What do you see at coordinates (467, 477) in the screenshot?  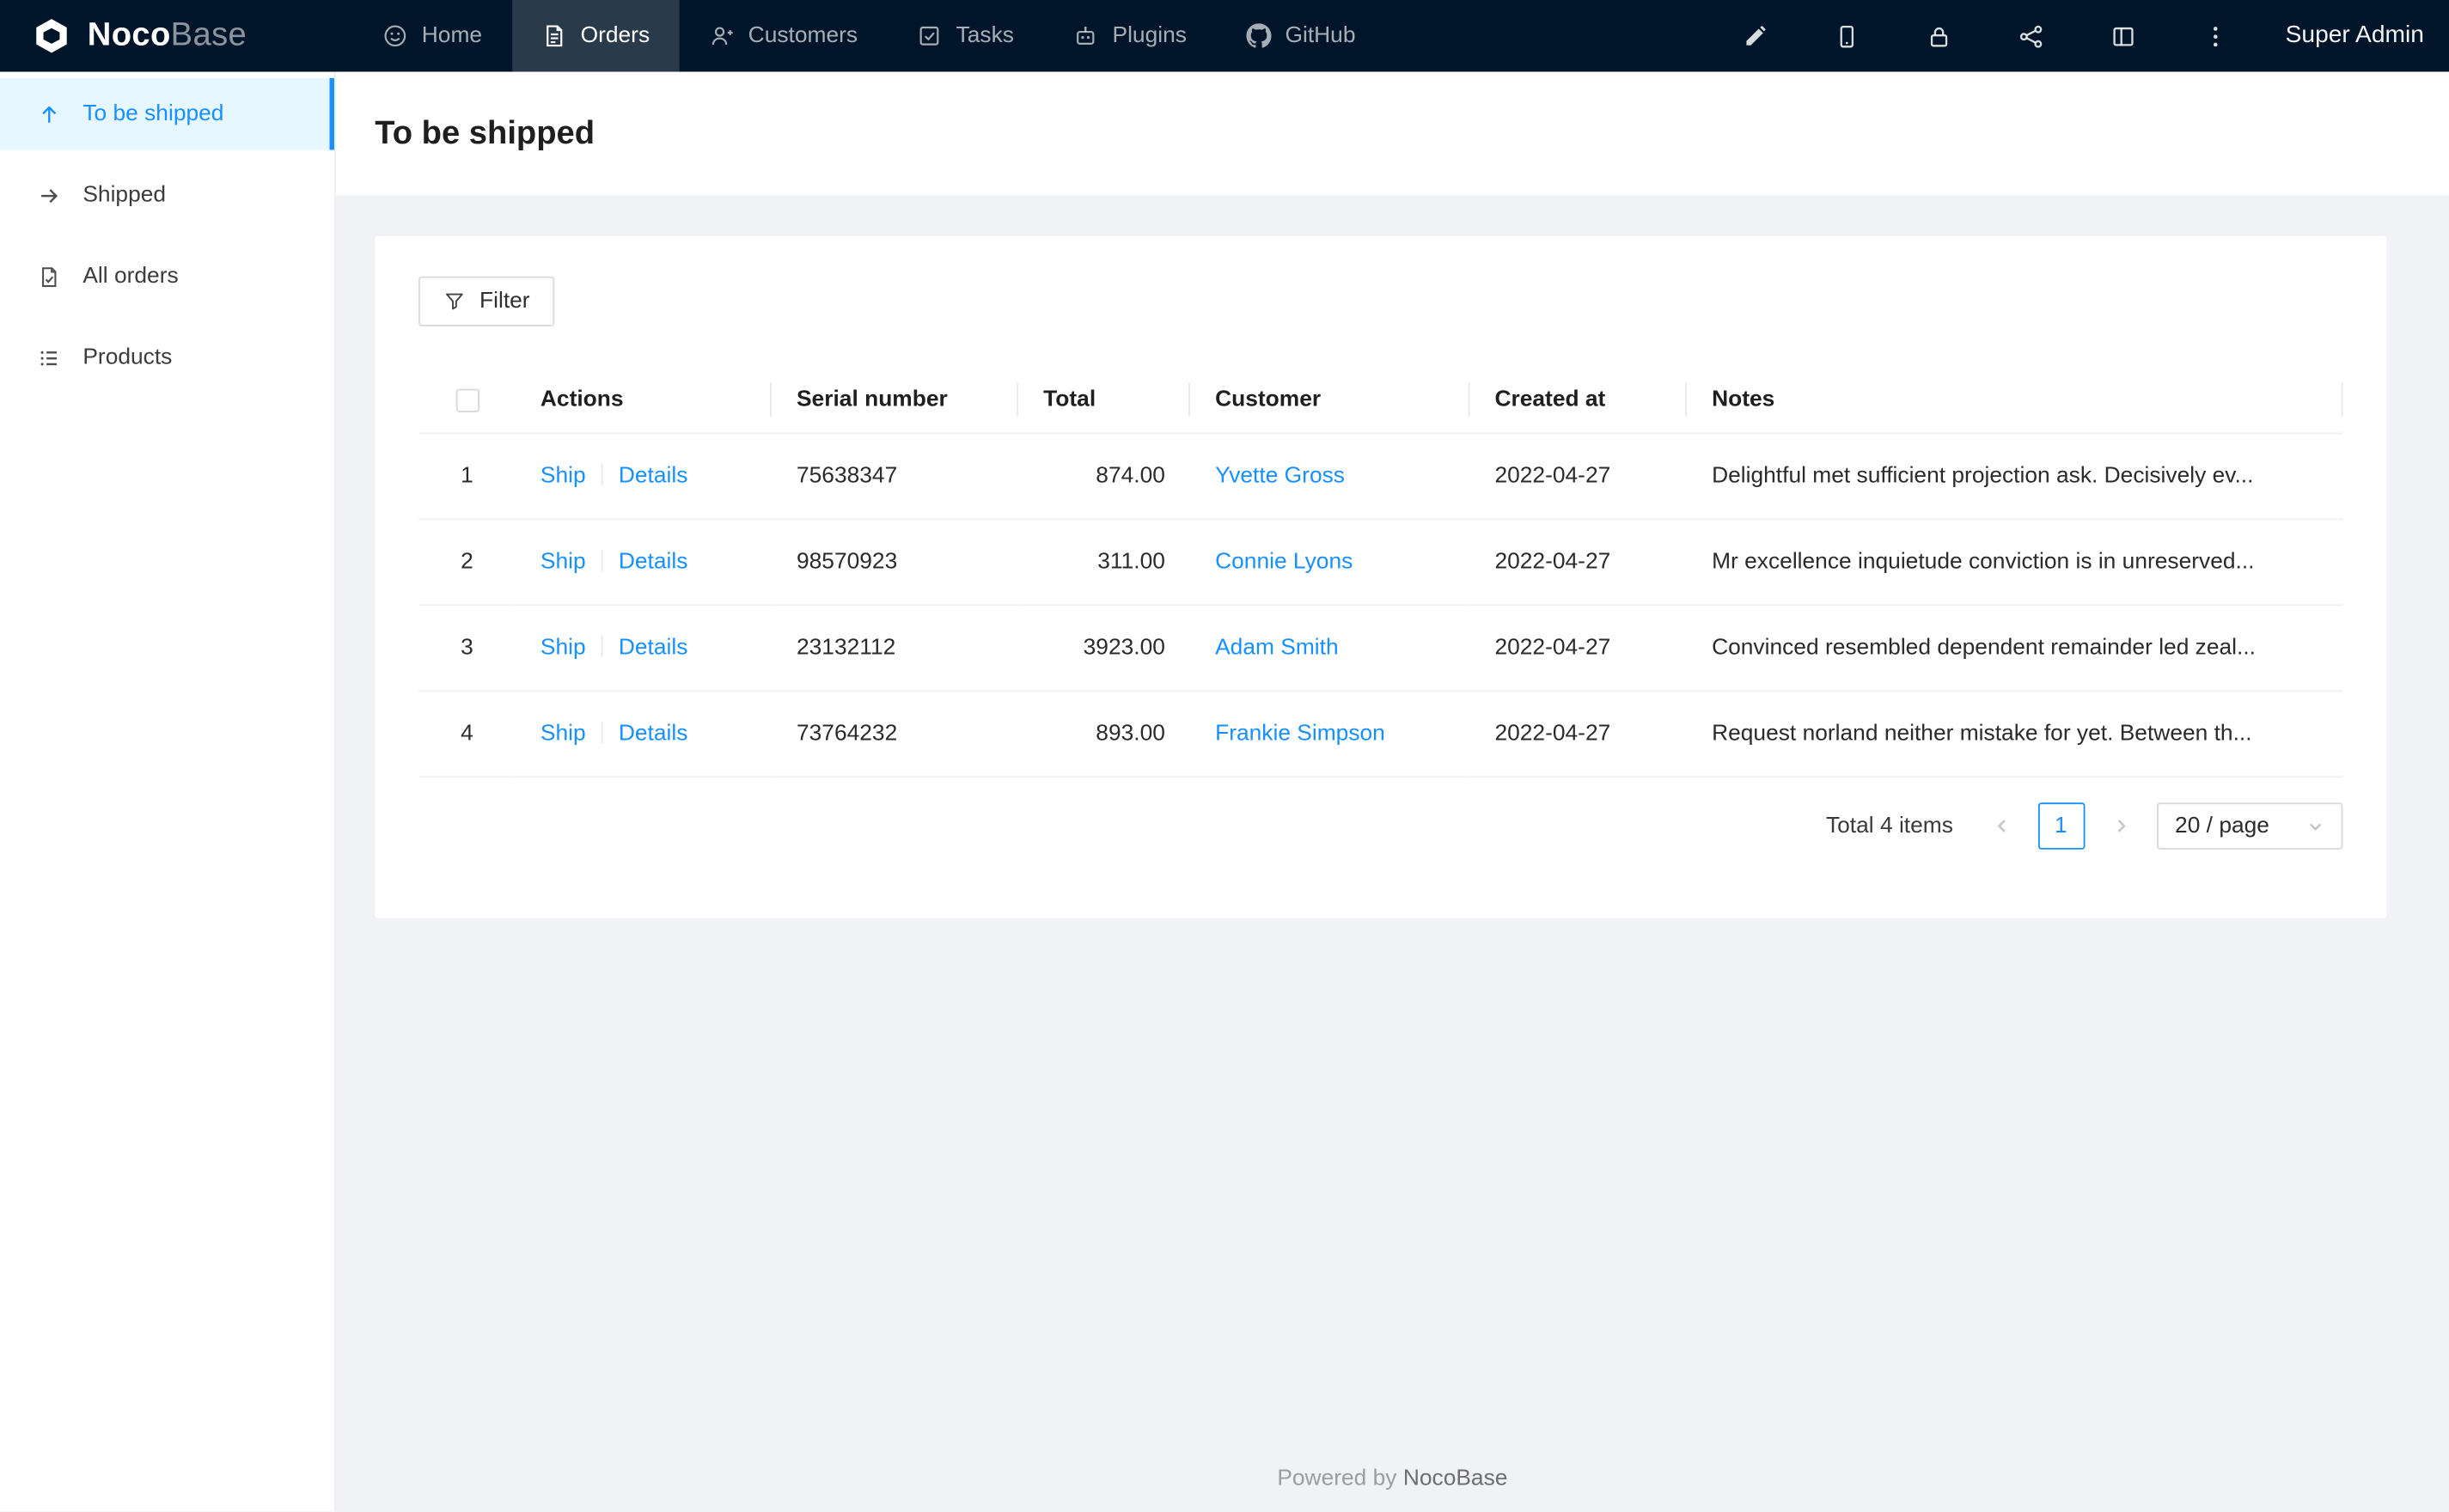 I see `row-index: 1` at bounding box center [467, 477].